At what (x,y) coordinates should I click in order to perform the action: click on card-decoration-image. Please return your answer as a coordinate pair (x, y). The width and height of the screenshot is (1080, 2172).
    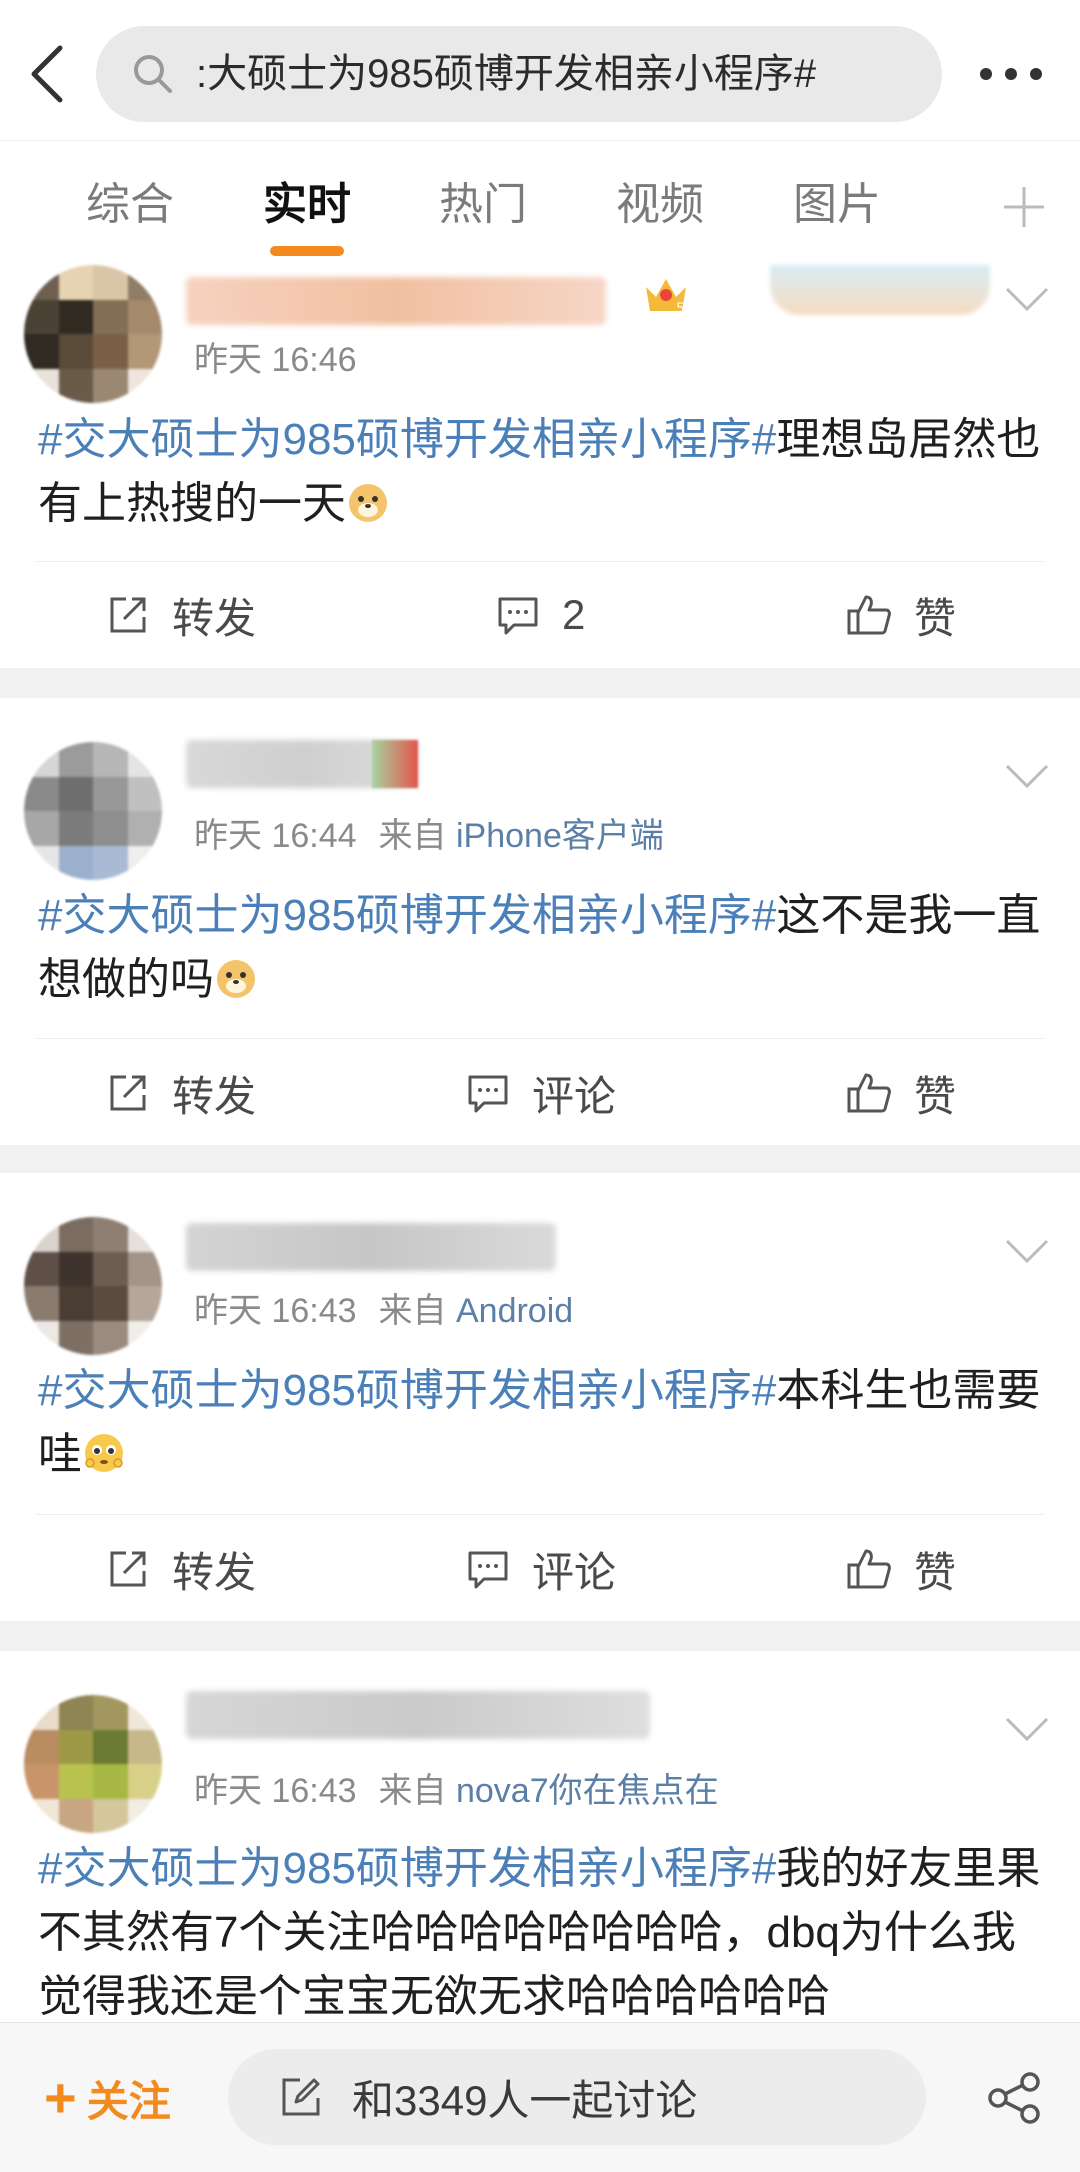
    Looking at the image, I should click on (880, 290).